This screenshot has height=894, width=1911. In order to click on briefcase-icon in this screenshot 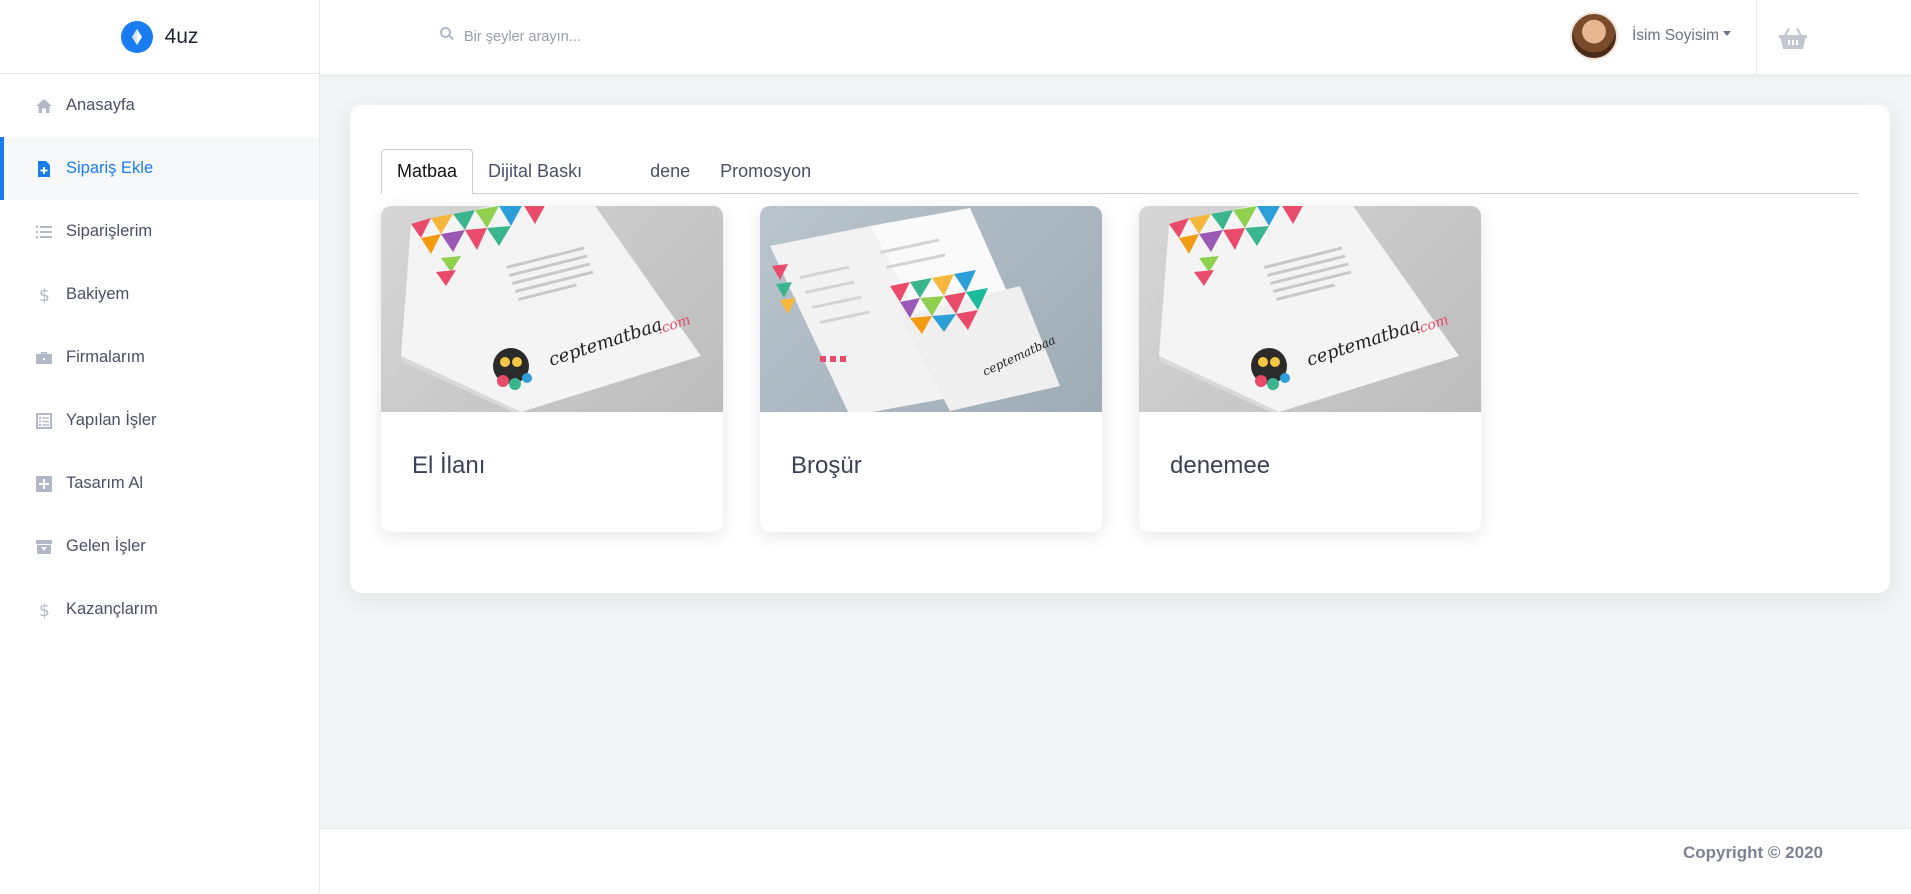, I will do `click(44, 358)`.